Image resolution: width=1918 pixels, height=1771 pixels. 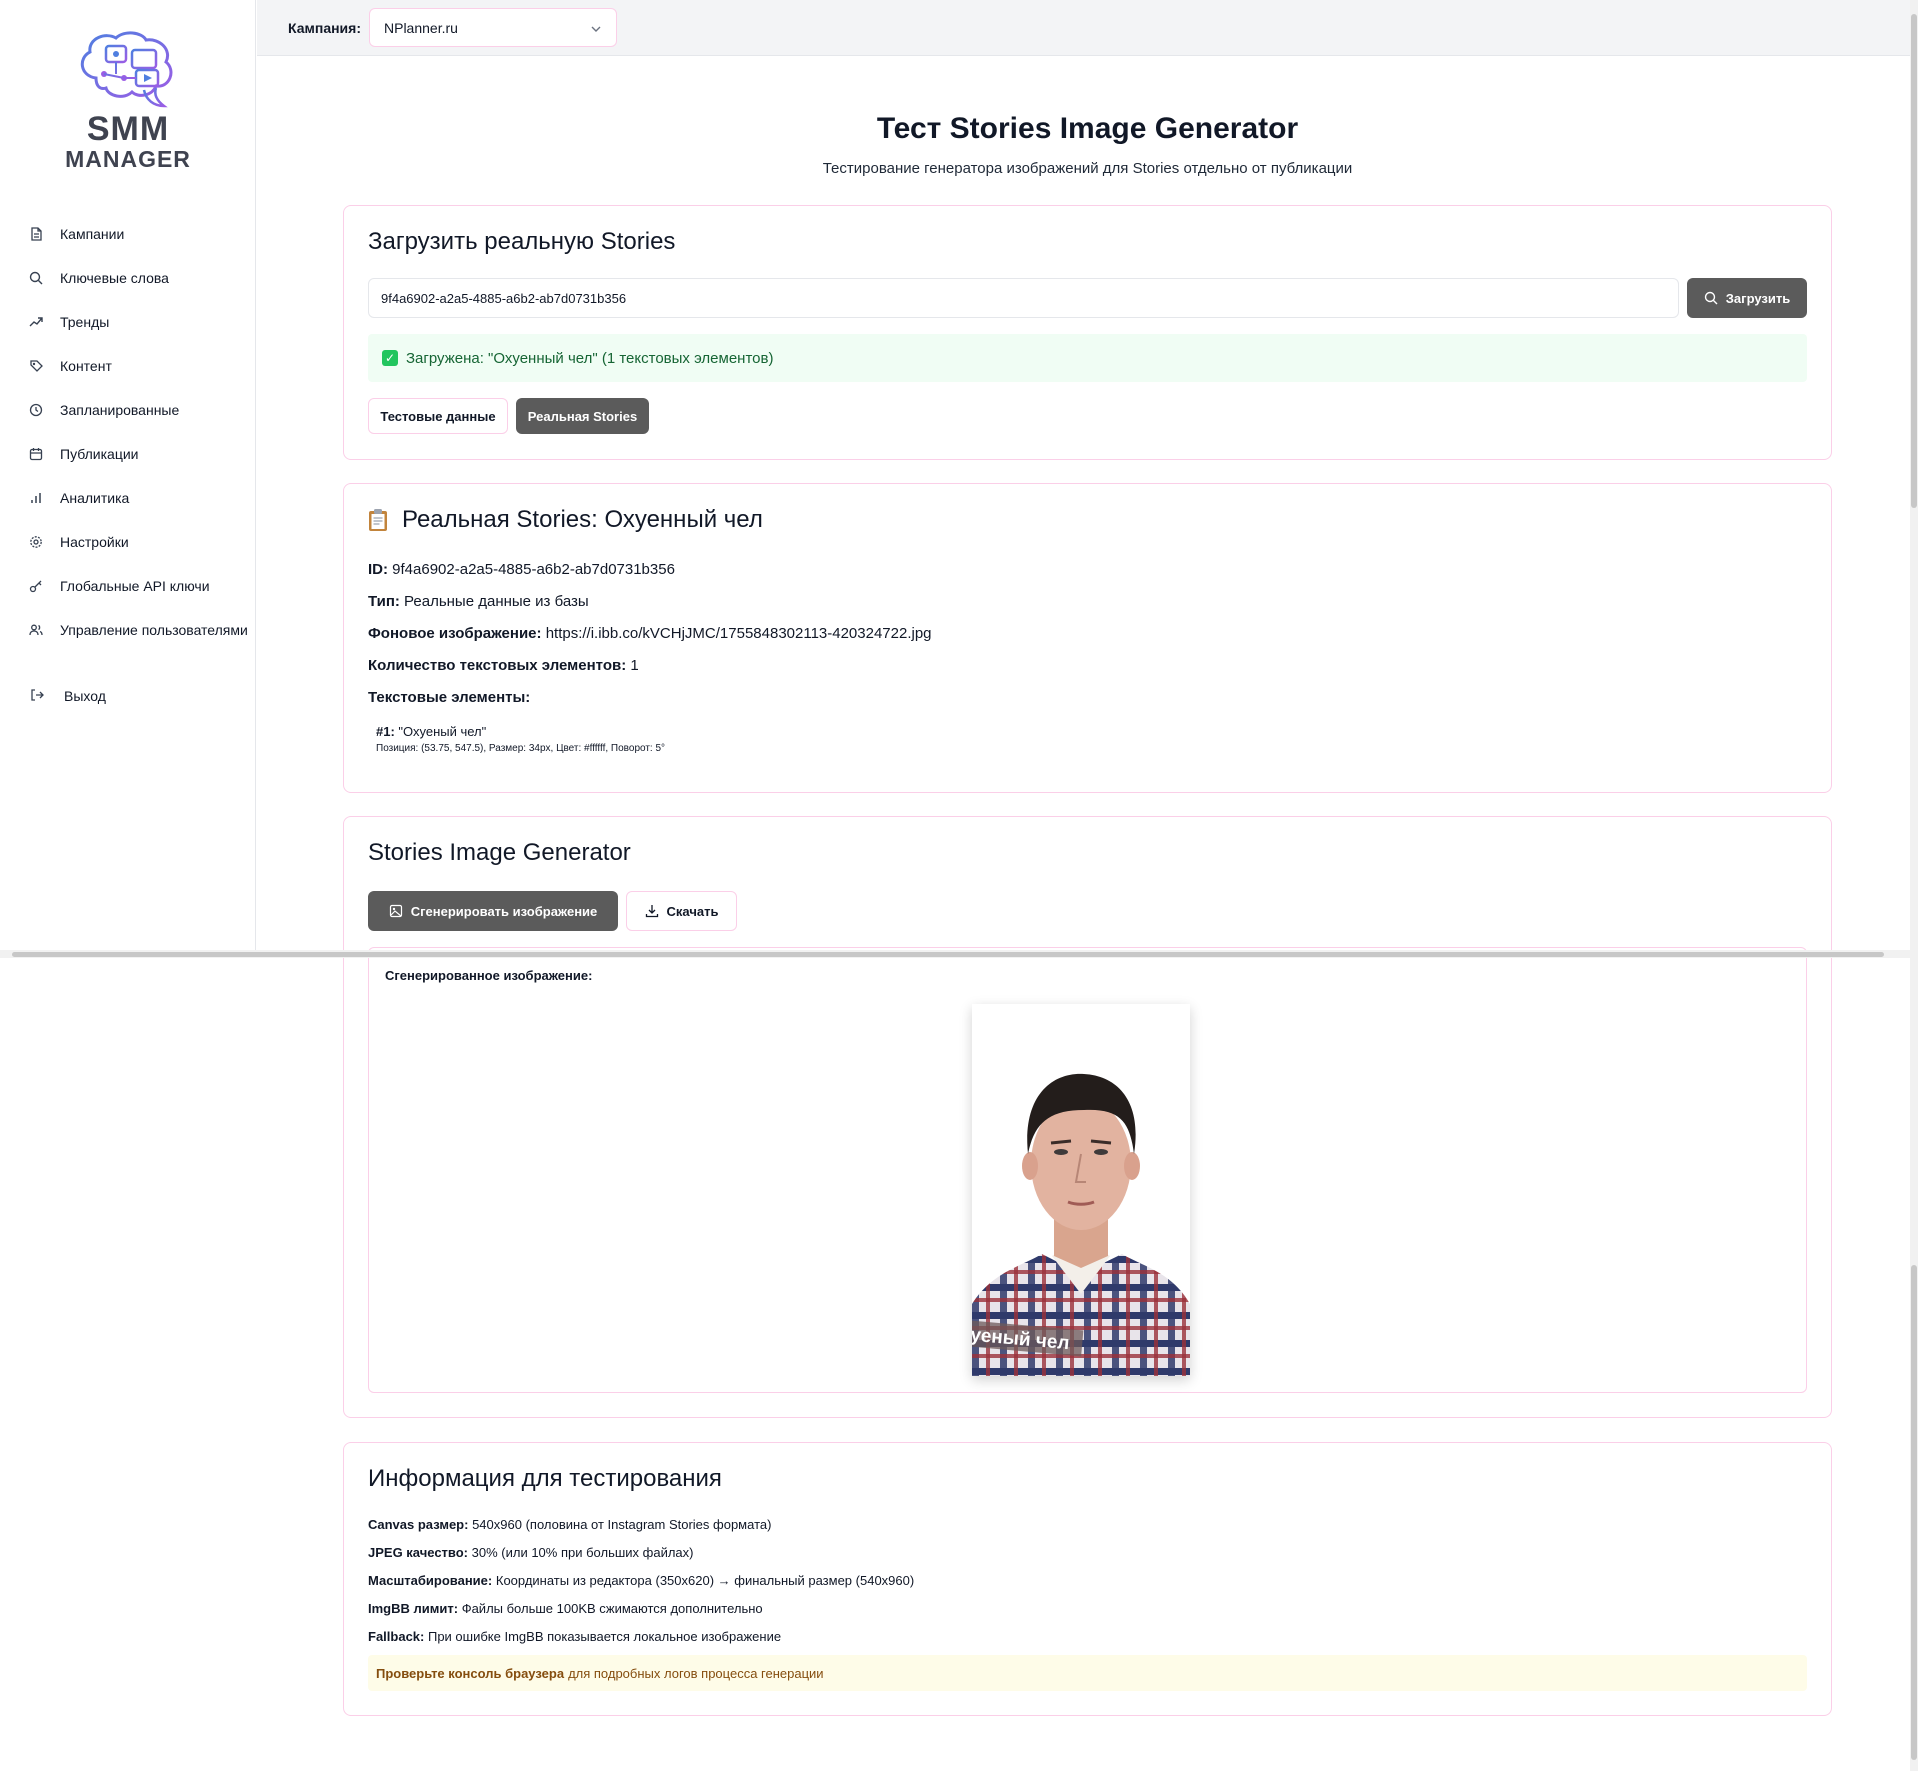 I want to click on testing-line-label: ImgBB лимит:, so click(x=413, y=1608).